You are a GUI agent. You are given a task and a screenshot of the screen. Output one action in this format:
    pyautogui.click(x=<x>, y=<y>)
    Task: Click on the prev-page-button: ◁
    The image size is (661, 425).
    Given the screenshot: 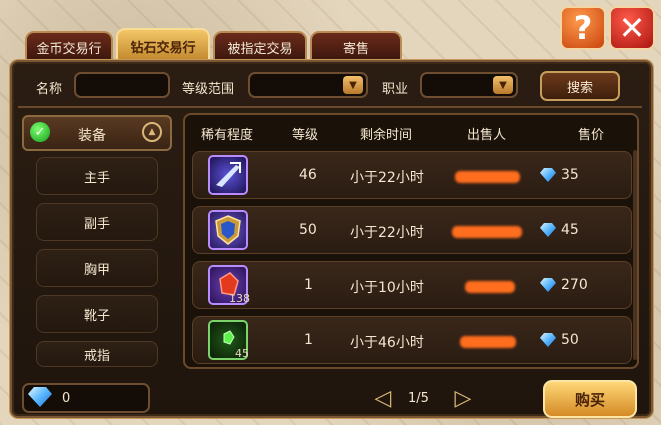 What is the action you would take?
    pyautogui.click(x=383, y=398)
    